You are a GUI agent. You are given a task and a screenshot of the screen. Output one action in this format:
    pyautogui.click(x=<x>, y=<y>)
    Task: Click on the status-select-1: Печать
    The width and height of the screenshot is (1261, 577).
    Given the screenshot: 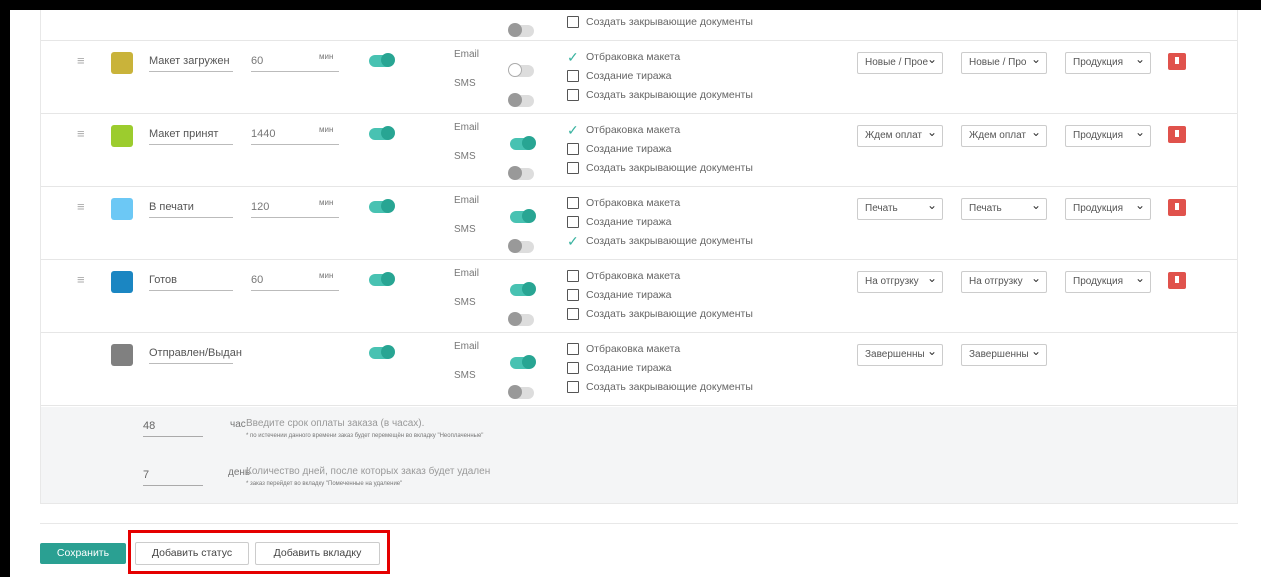 What is the action you would take?
    pyautogui.click(x=900, y=209)
    